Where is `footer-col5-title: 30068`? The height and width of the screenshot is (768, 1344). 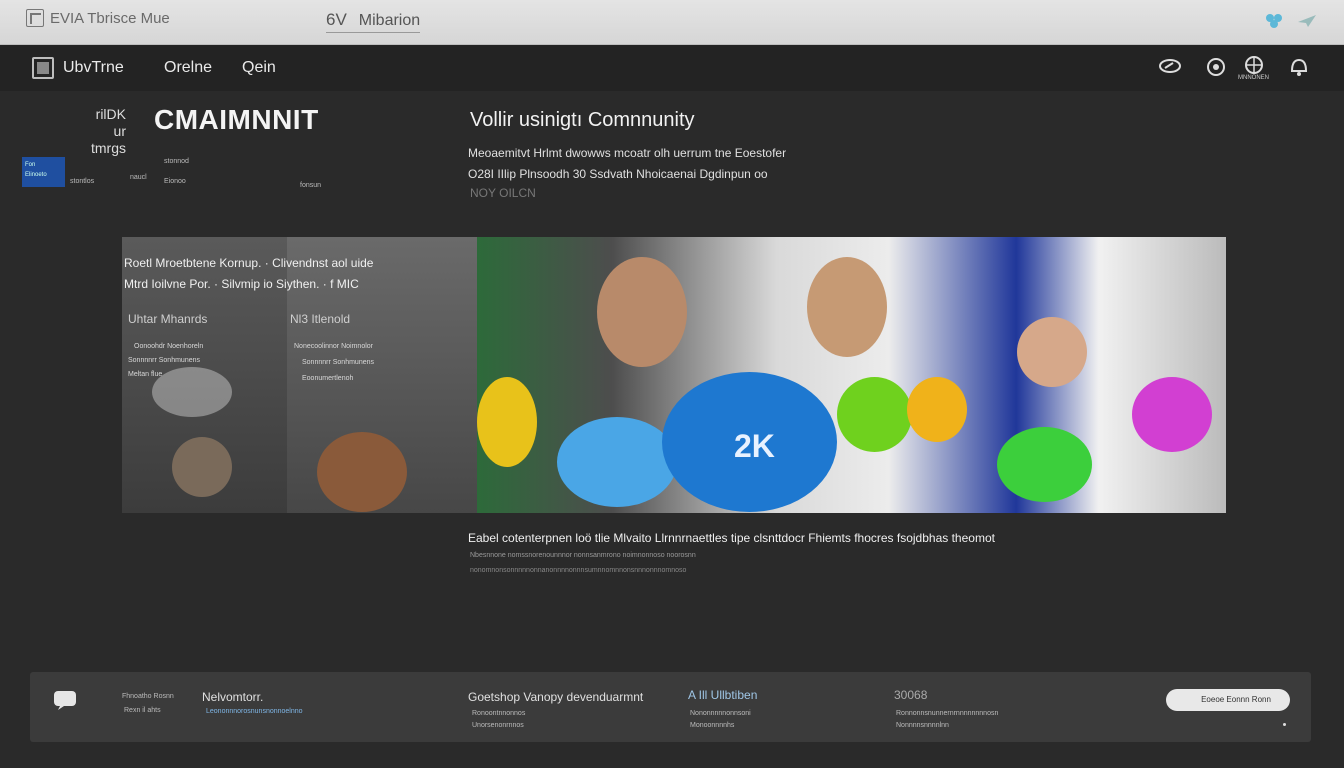
footer-col5-title: 30068 is located at coordinates (910, 695).